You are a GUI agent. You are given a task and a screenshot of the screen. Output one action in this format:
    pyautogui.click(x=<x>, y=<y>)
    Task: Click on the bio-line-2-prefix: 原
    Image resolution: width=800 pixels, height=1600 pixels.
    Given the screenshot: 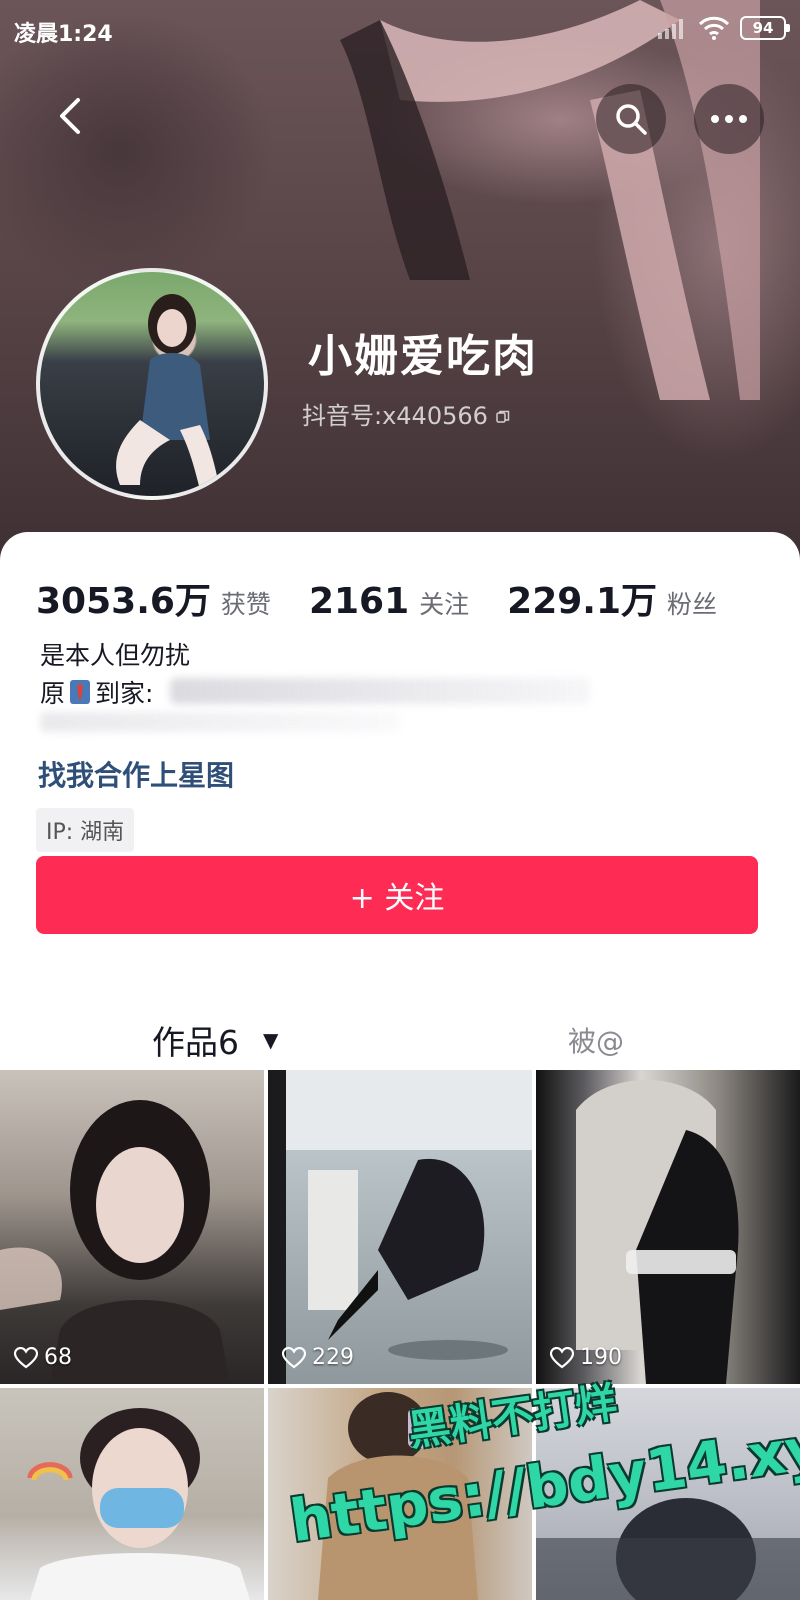 What is the action you would take?
    pyautogui.click(x=53, y=693)
    